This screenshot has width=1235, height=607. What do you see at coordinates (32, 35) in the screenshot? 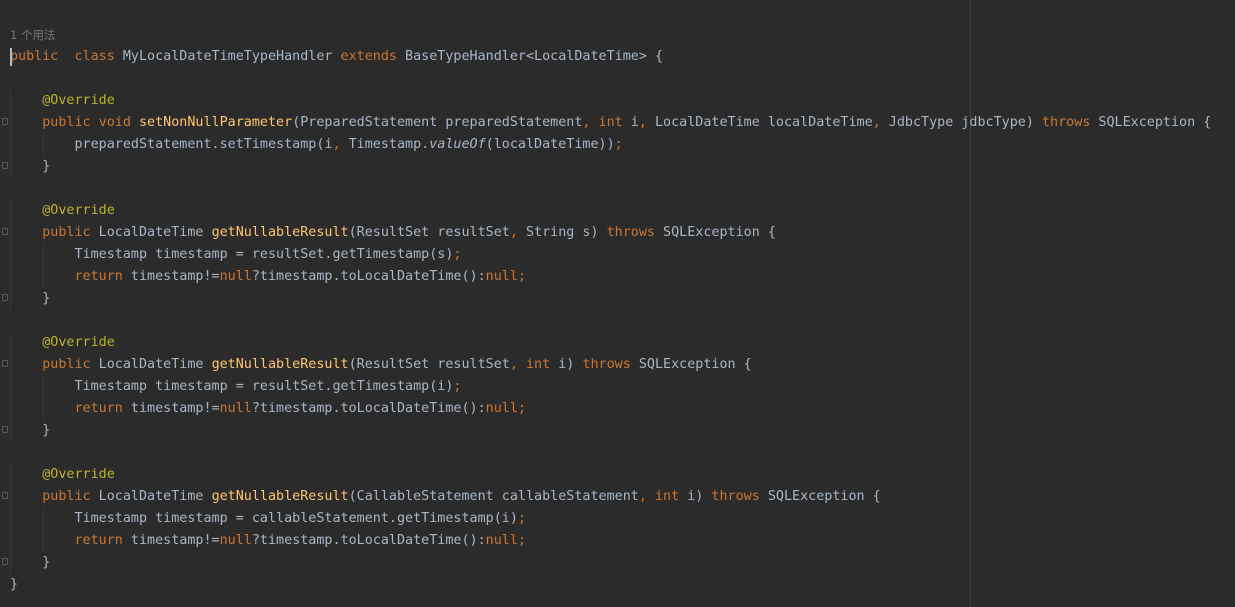
I see `usage-hint: 1 个用法` at bounding box center [32, 35].